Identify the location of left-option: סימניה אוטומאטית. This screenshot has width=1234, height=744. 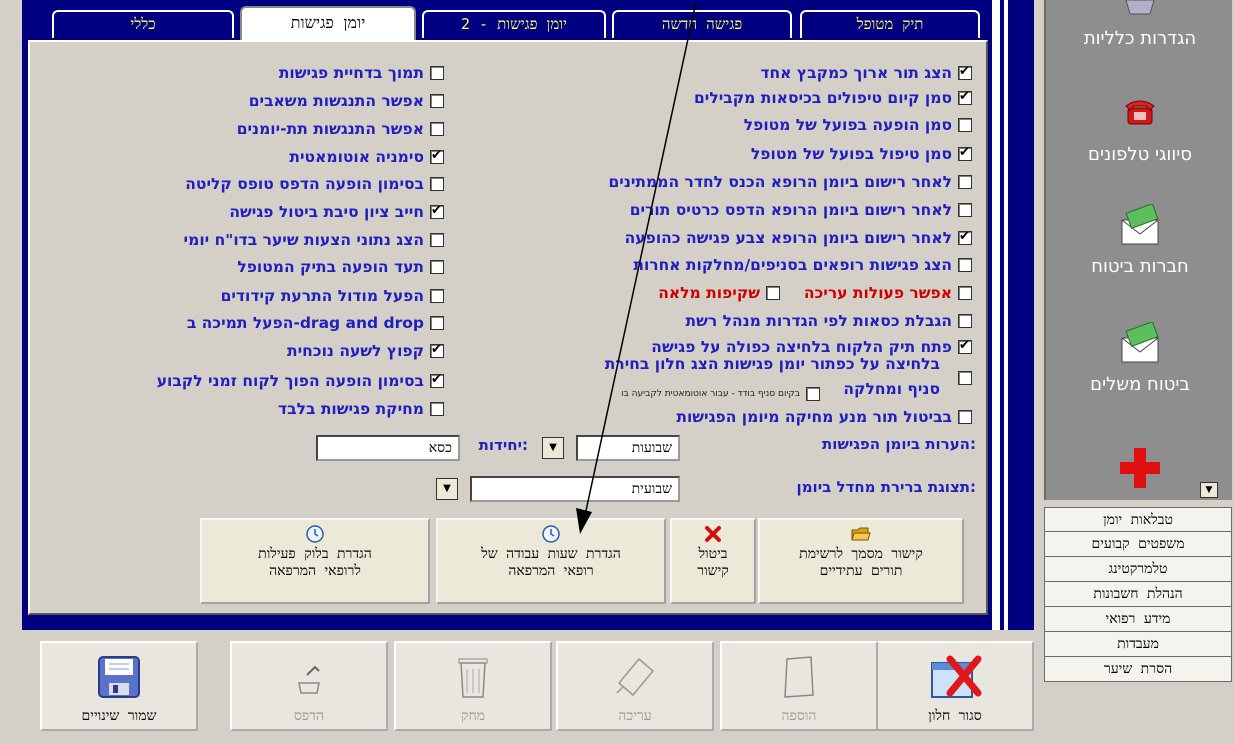
(366, 157).